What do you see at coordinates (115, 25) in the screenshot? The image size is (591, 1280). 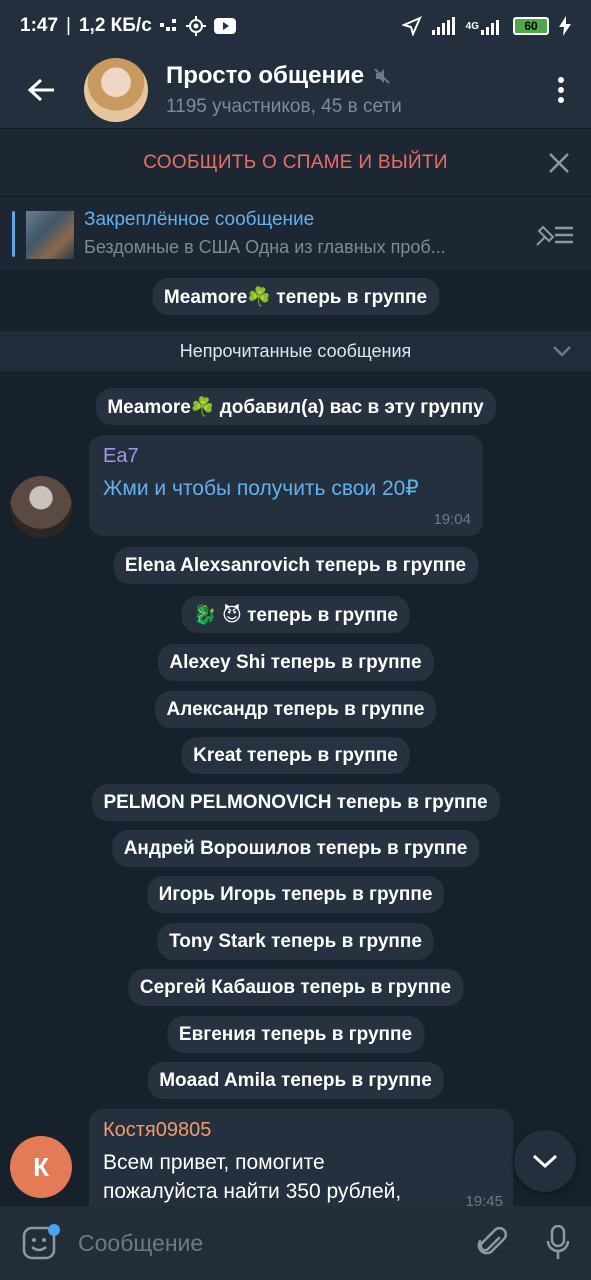 I see `status-speed: 1,2 КБ/с` at bounding box center [115, 25].